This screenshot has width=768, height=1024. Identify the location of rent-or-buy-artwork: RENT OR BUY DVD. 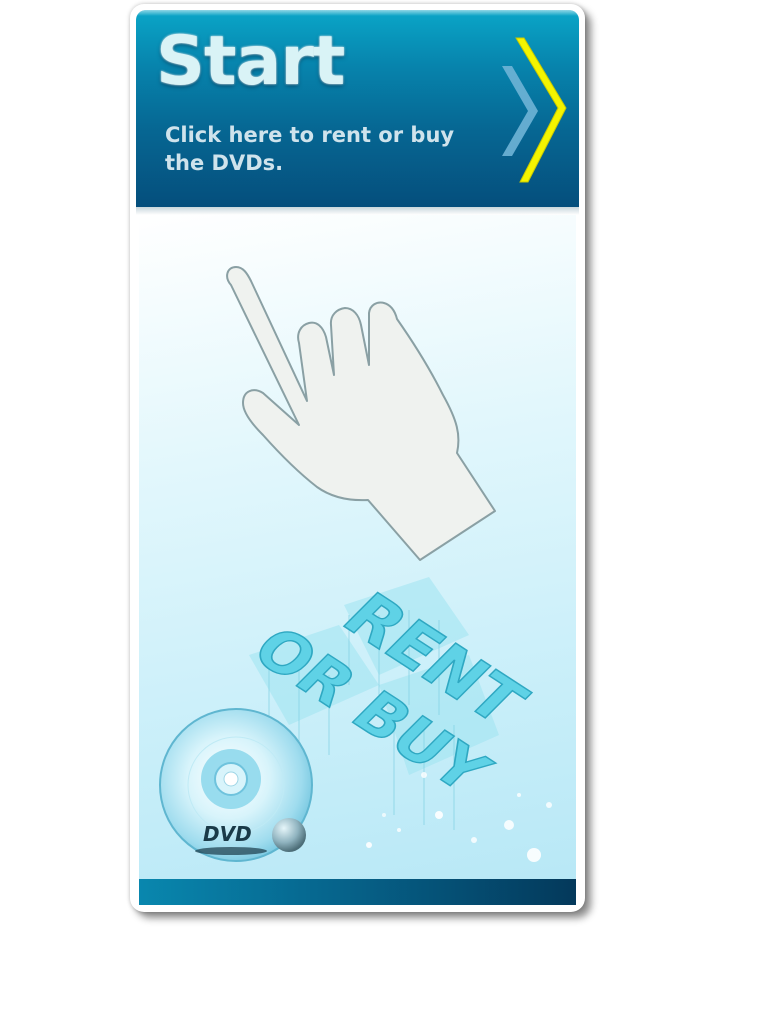
(355, 719).